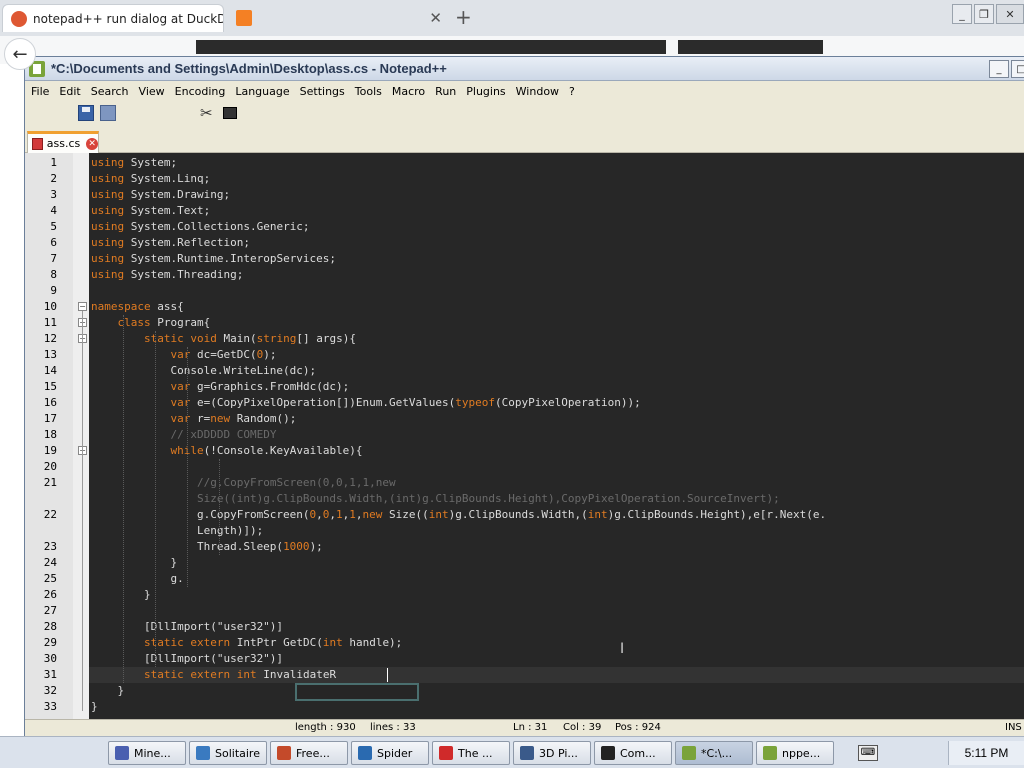 This screenshot has width=1024, height=768. What do you see at coordinates (53, 290) in the screenshot?
I see `line-number: 9` at bounding box center [53, 290].